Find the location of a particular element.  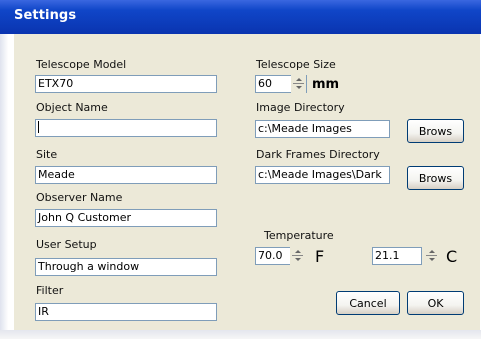

user-setup-field: Through a window is located at coordinates (126, 267).